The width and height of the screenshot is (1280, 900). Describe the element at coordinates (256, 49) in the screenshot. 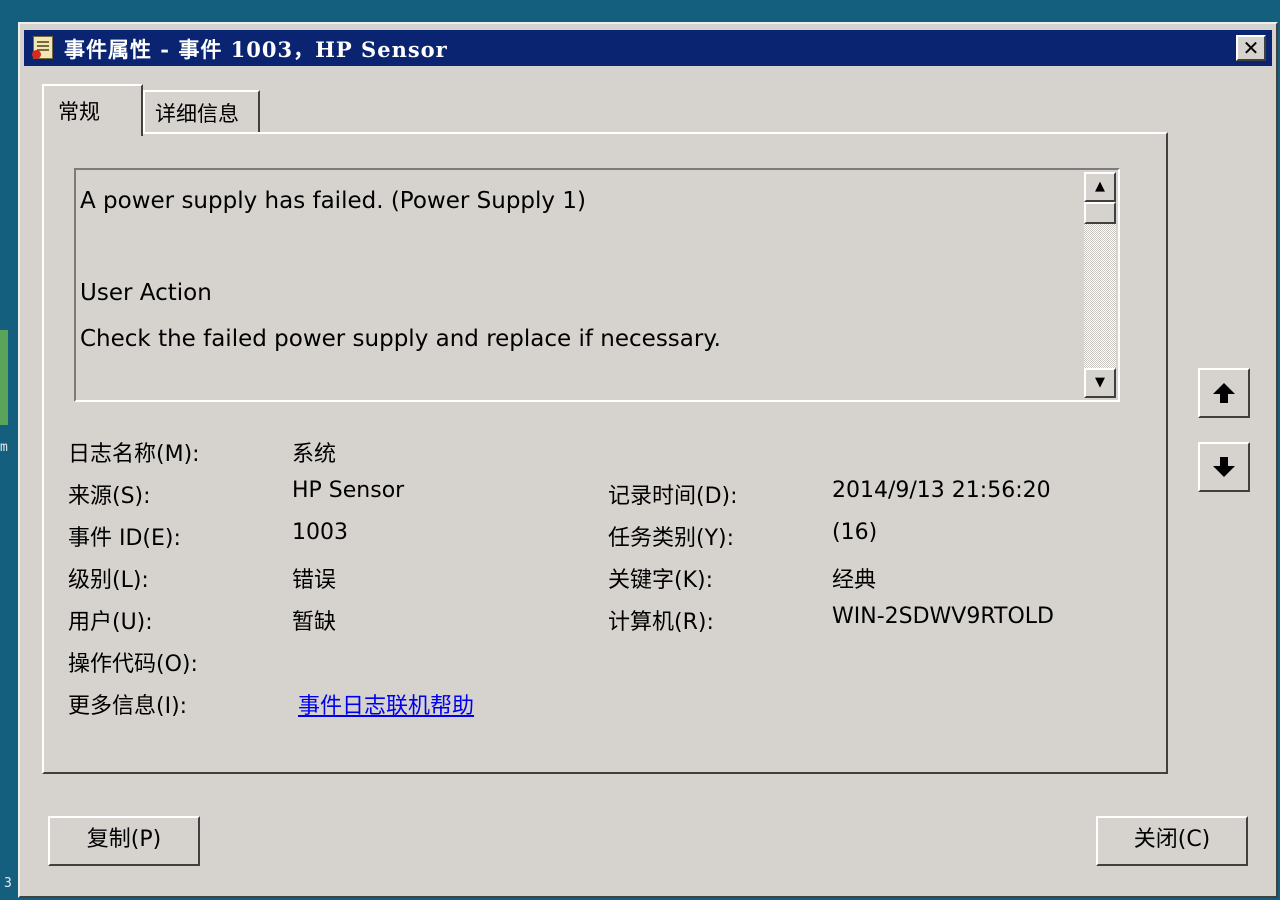

I see `window-title: 事件属性 - 事件 1003，HP Sensor` at that location.